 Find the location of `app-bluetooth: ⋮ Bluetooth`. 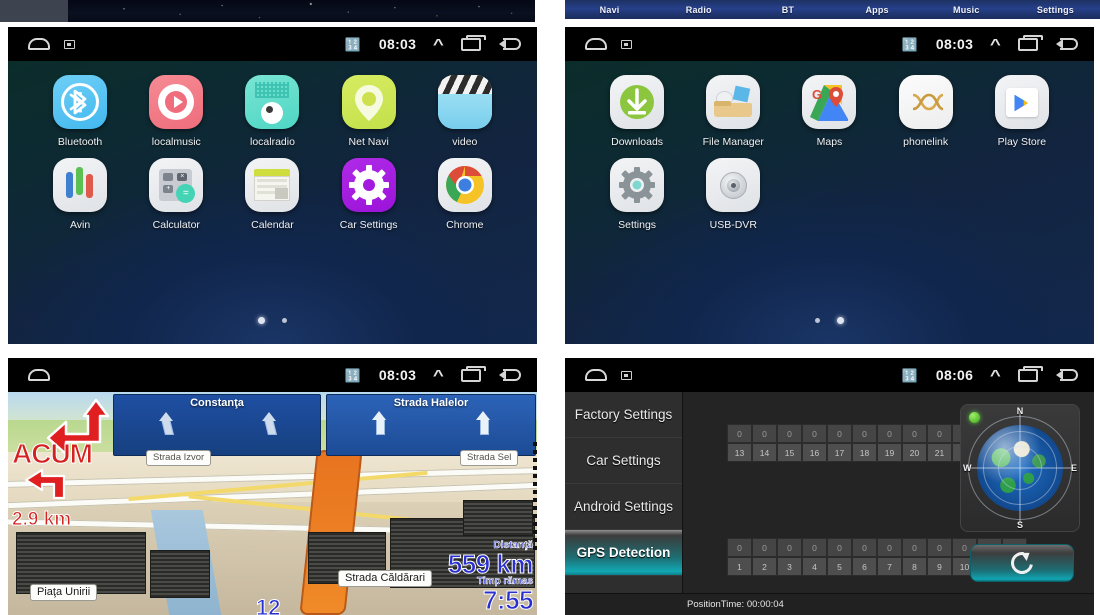

app-bluetooth: ⋮ Bluetooth is located at coordinates (80, 111).